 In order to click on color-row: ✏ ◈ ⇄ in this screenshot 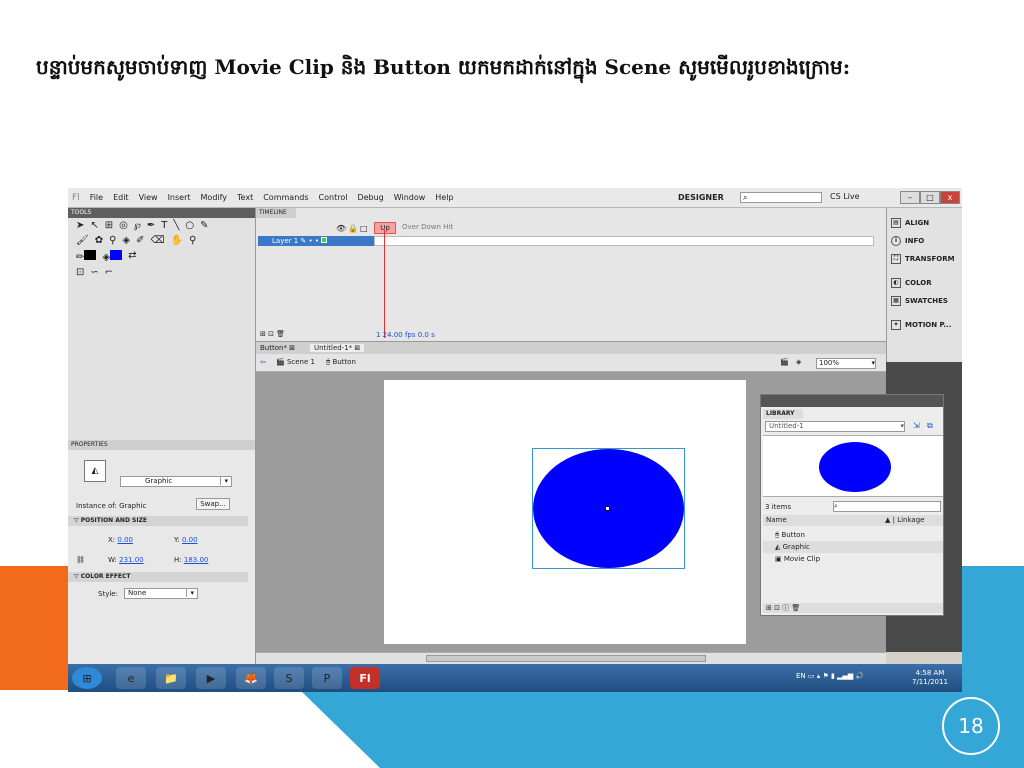, I will do `click(161, 256)`.